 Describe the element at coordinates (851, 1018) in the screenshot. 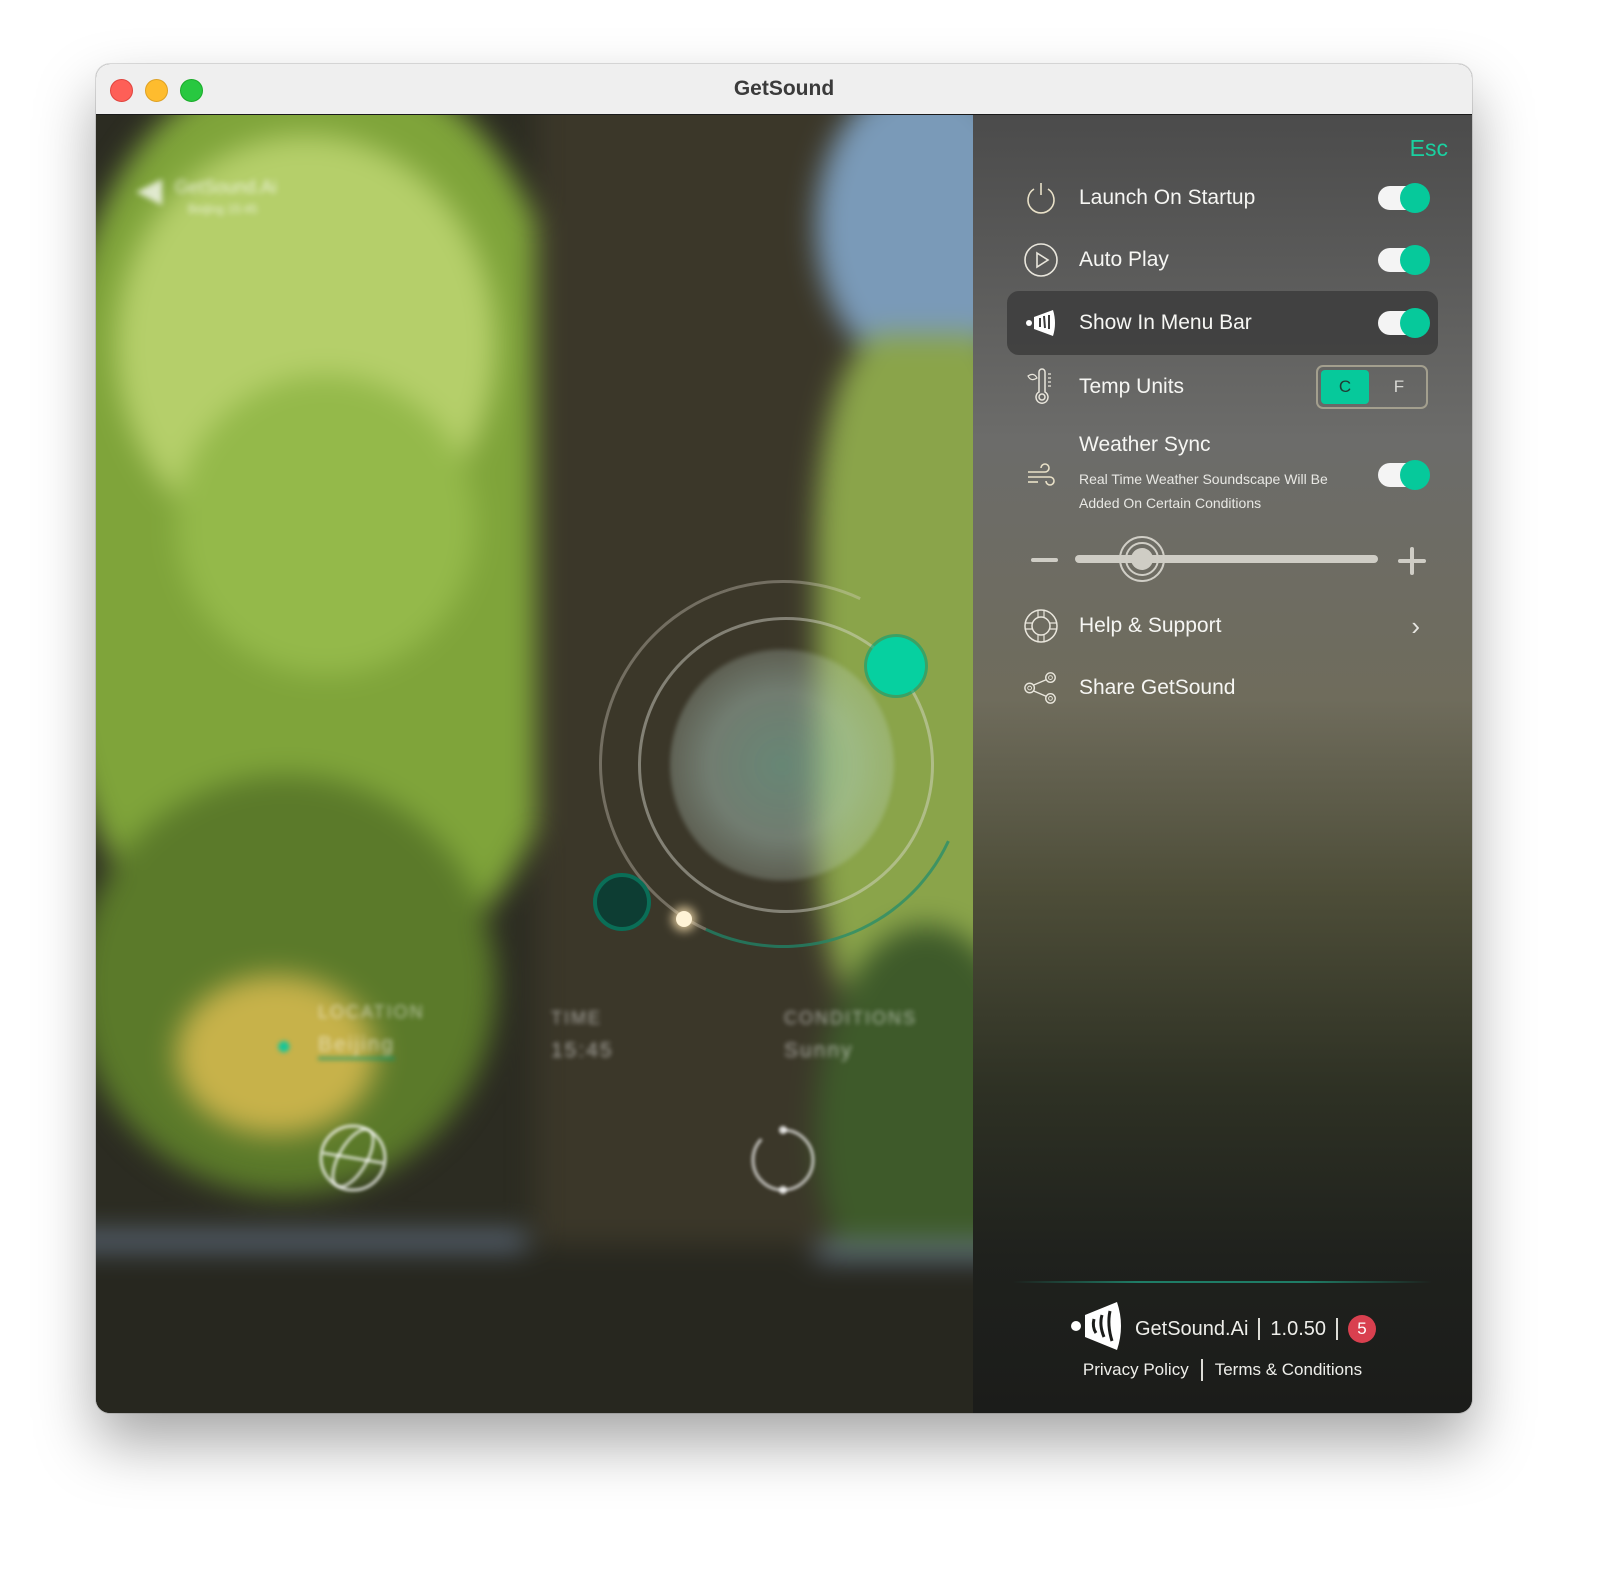

I see `conditions-label: CONDITIONS` at that location.